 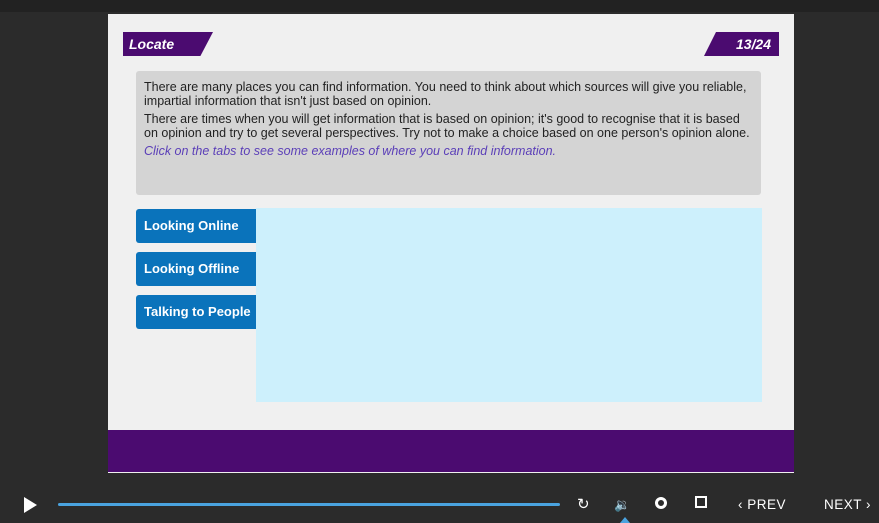 What do you see at coordinates (741, 44) in the screenshot?
I see `page-counter: 13/24` at bounding box center [741, 44].